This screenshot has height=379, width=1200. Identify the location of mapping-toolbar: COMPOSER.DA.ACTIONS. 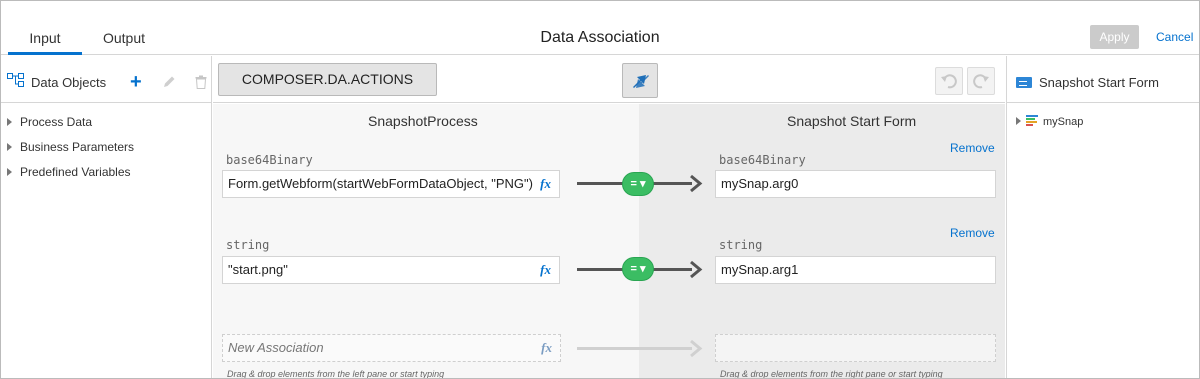
(609, 79).